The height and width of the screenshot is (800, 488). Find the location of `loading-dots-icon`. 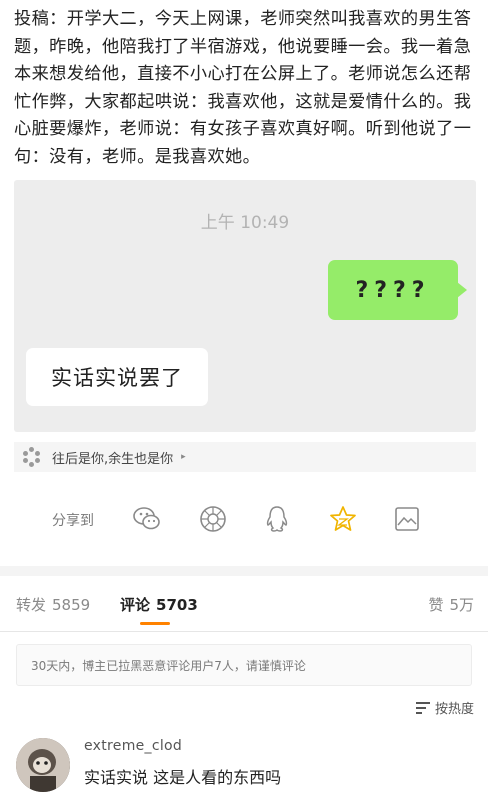

loading-dots-icon is located at coordinates (32, 457).